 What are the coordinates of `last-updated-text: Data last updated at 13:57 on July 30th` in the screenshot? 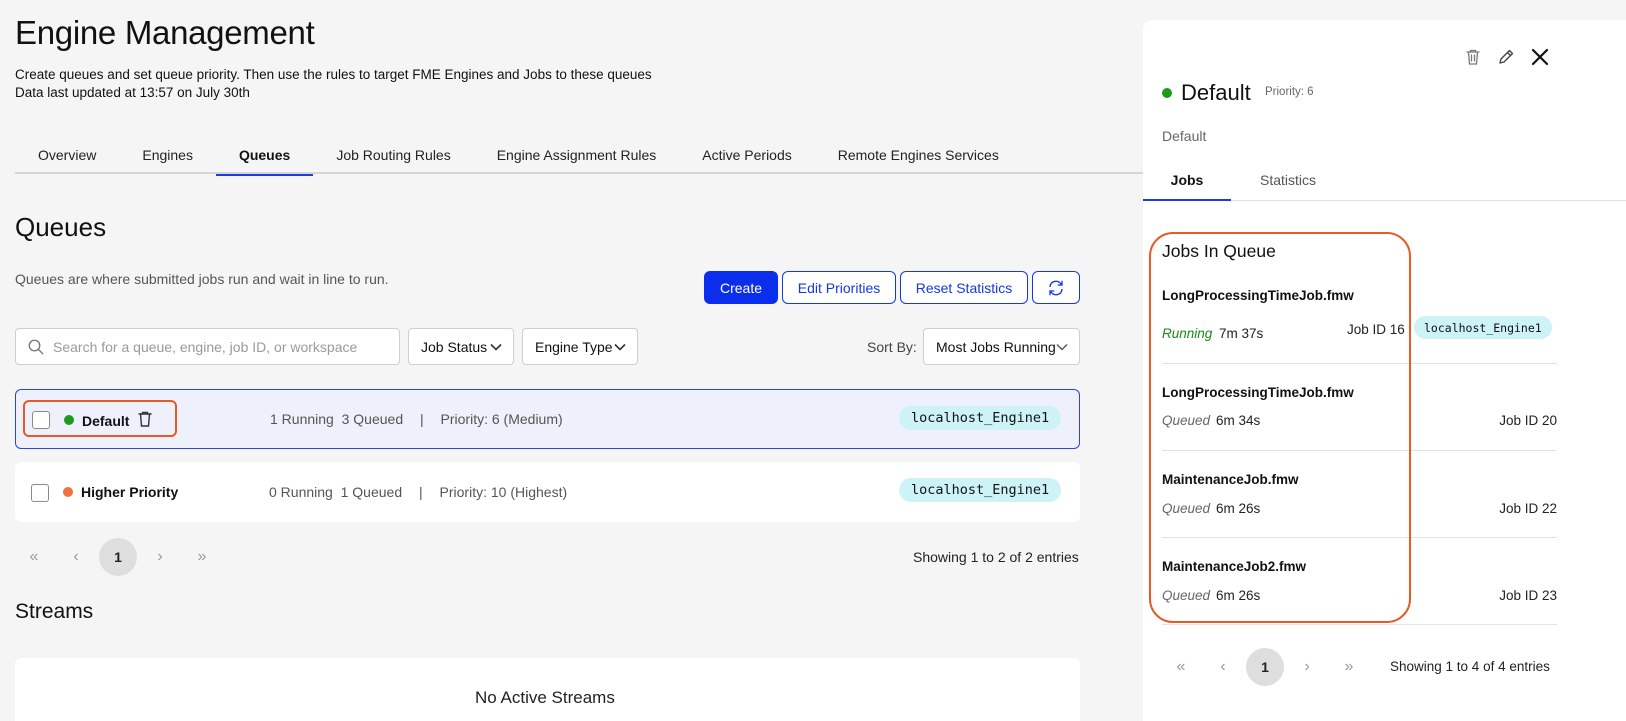 It's located at (132, 92).